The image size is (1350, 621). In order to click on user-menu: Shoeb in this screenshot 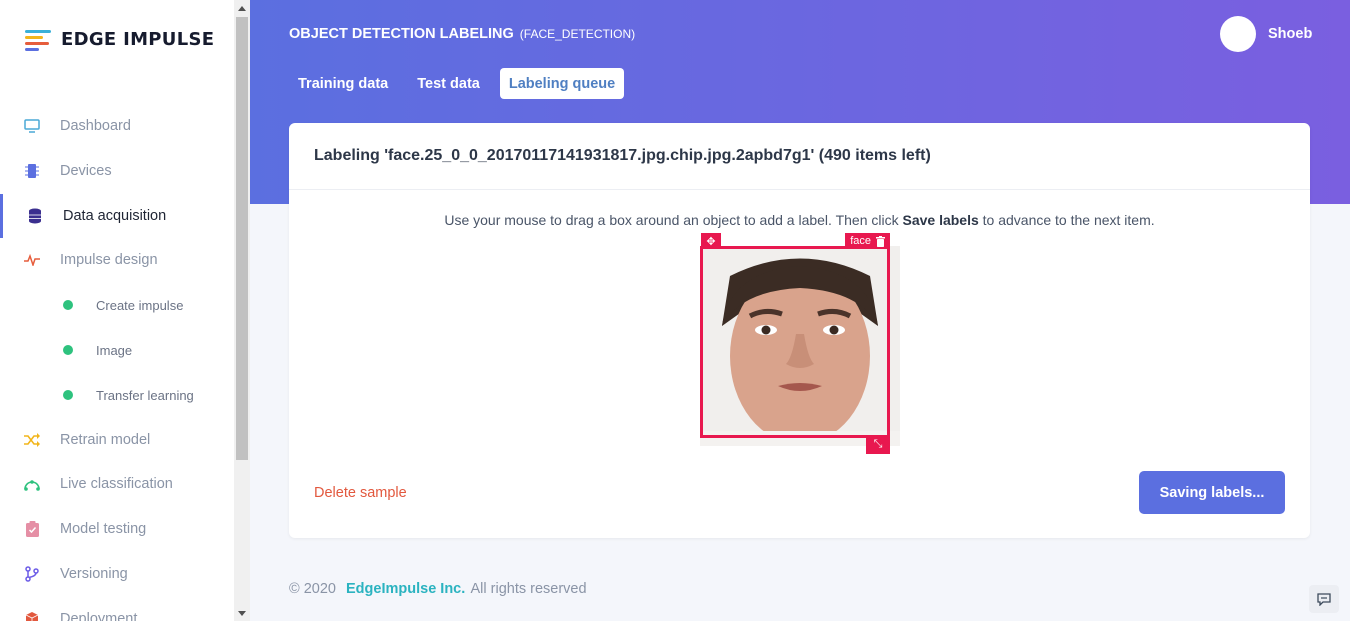, I will do `click(1266, 34)`.